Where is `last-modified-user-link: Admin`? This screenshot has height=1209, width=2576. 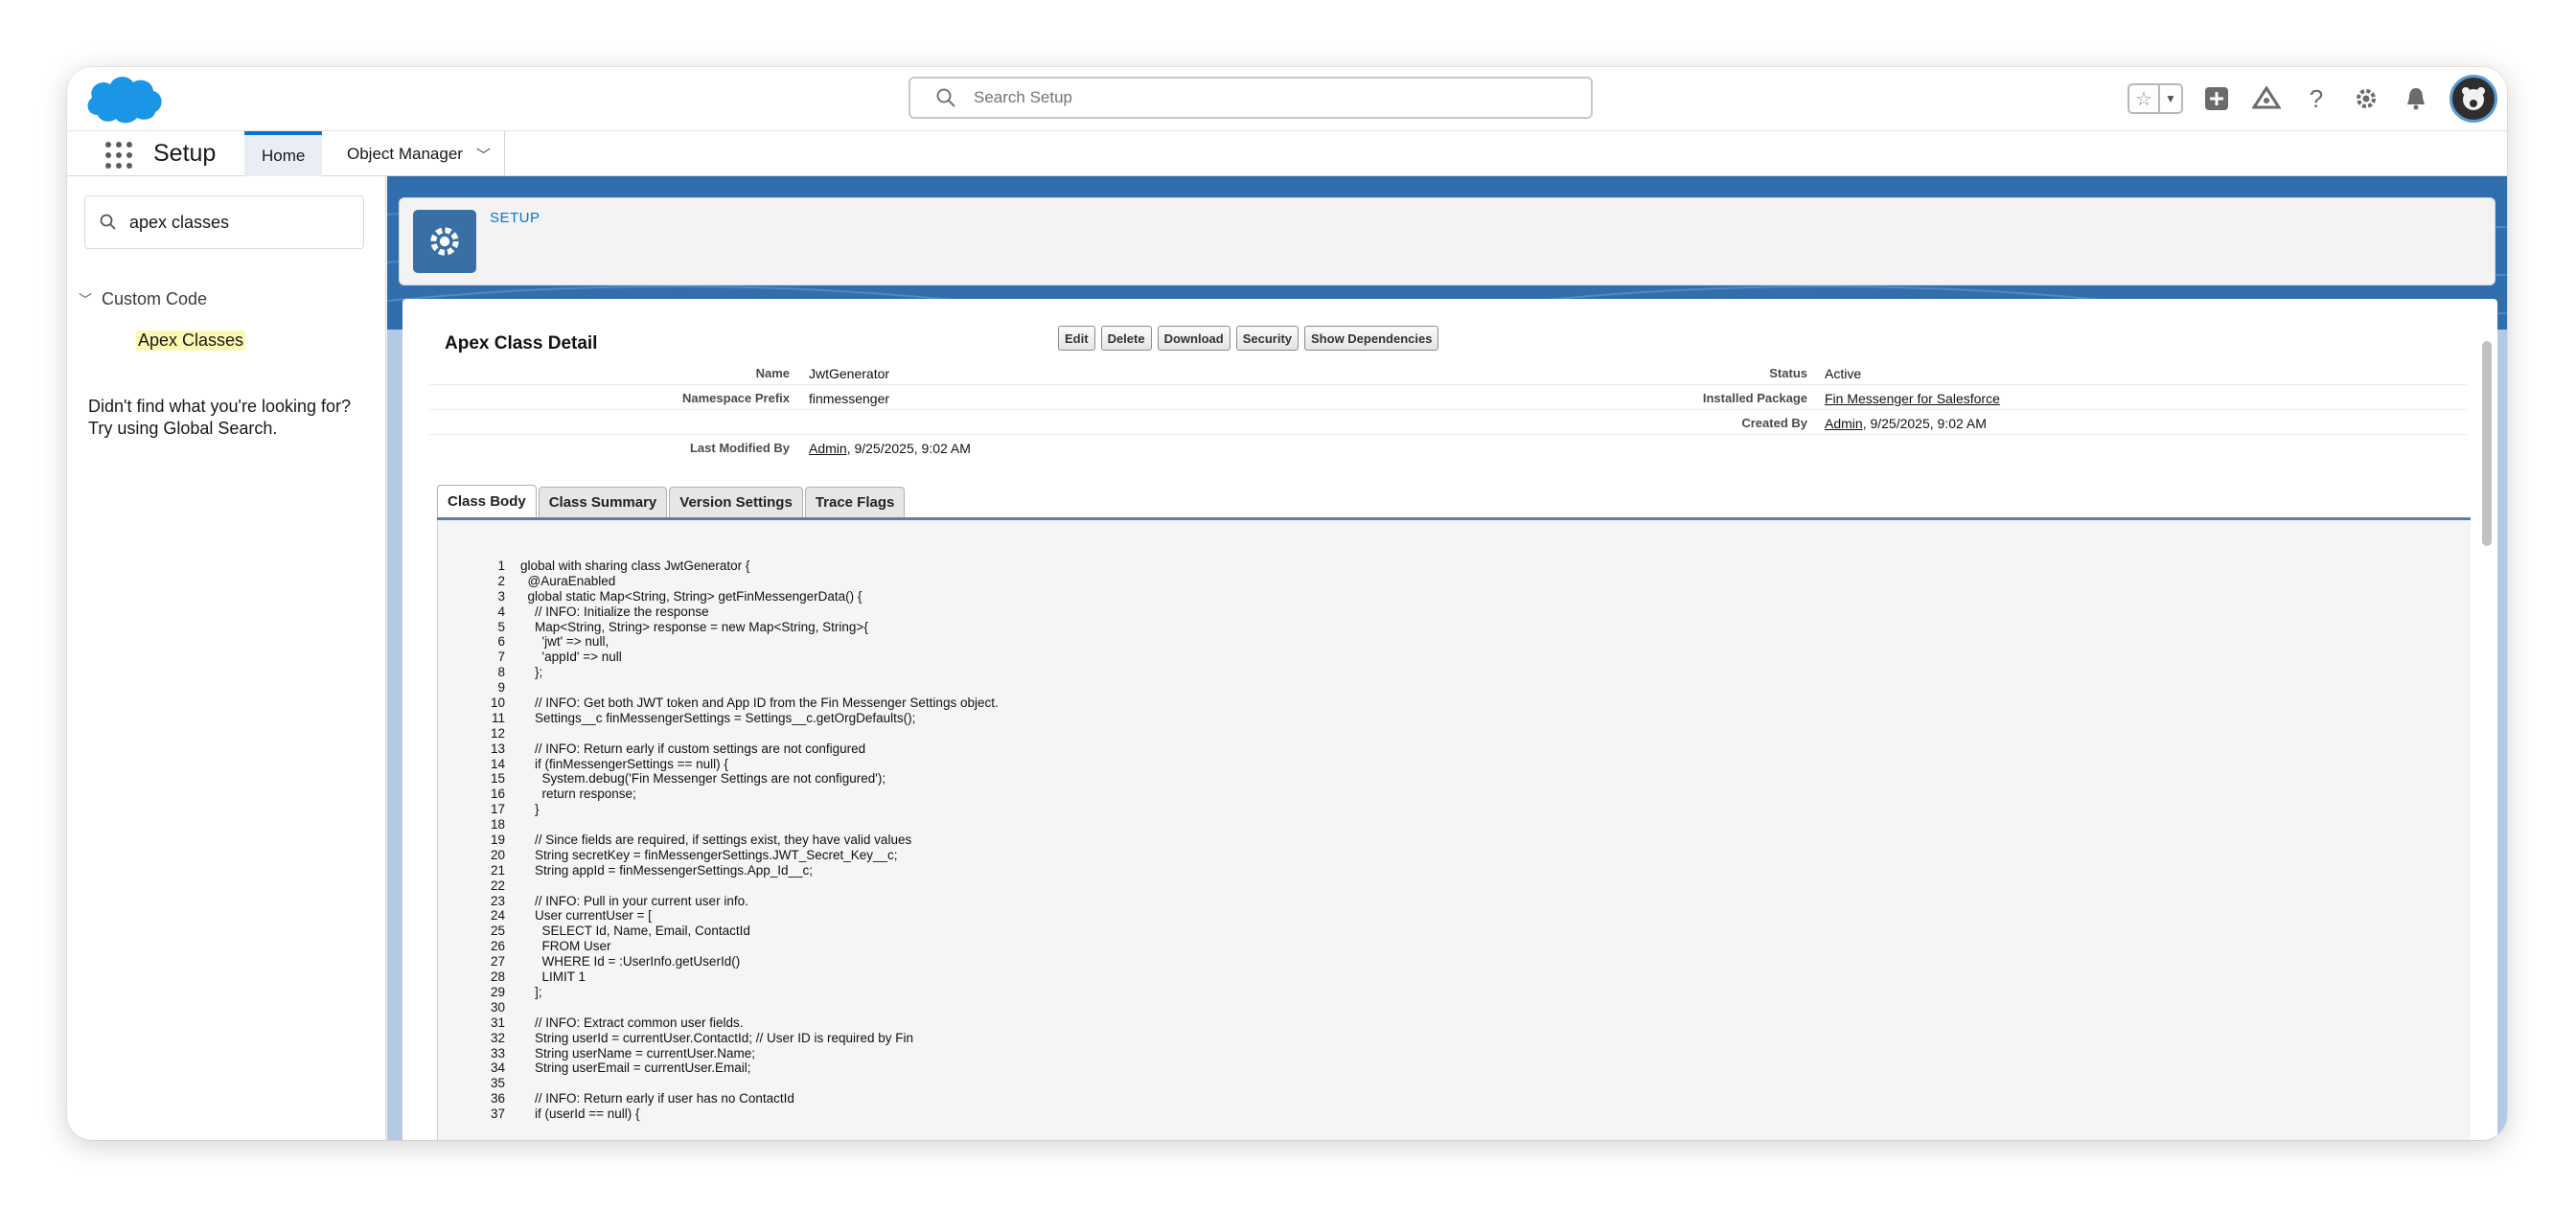
last-modified-user-link: Admin is located at coordinates (828, 448).